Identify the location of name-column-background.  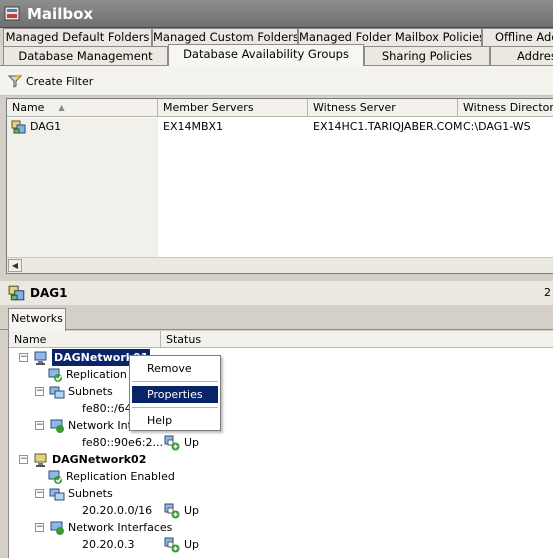
(82, 197).